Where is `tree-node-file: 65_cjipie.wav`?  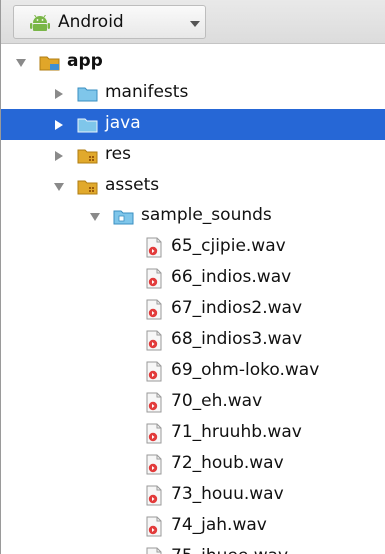 tree-node-file: 65_cjipie.wav is located at coordinates (193, 247).